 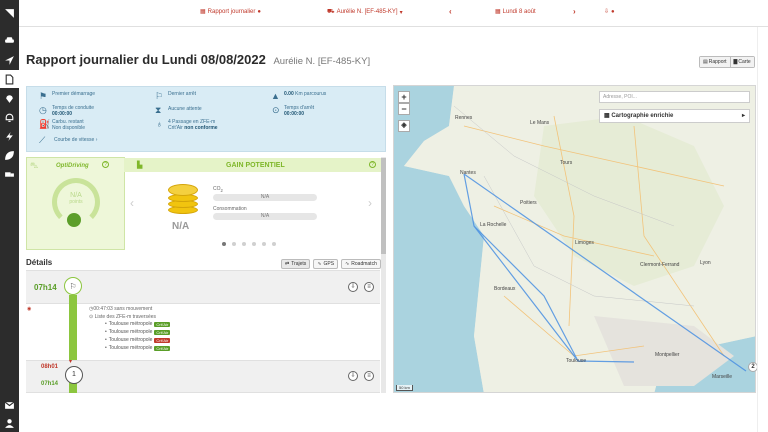 I want to click on score-value: N/A, so click(x=76, y=195).